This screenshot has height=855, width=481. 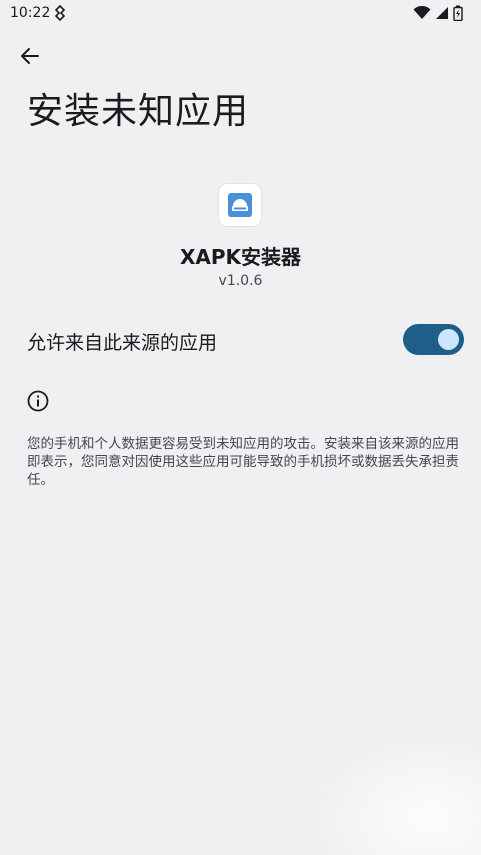 What do you see at coordinates (433, 339) in the screenshot?
I see `allow-unknown-sources-switch` at bounding box center [433, 339].